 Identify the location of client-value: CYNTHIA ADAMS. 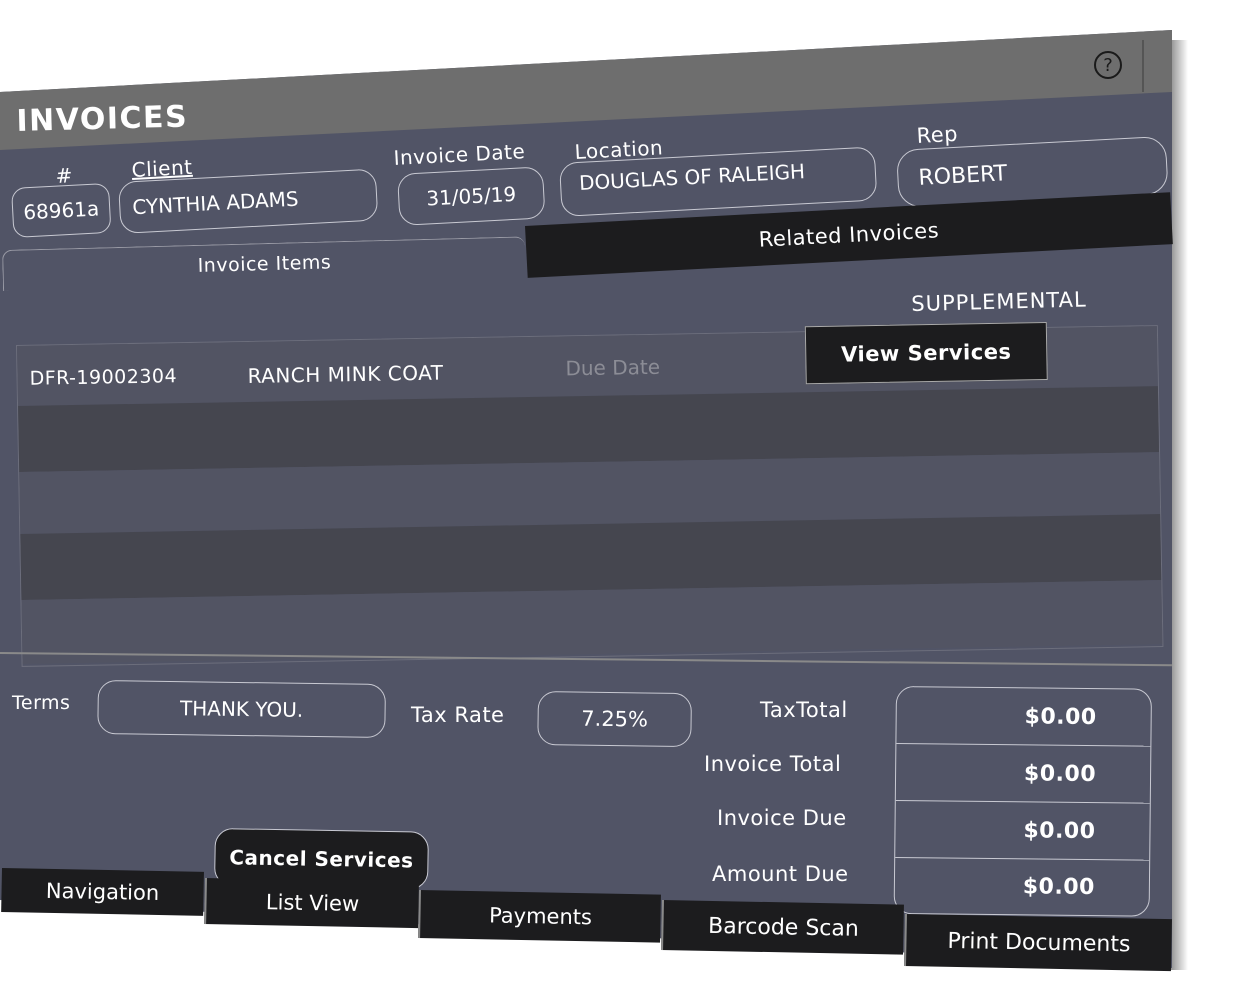
(215, 203).